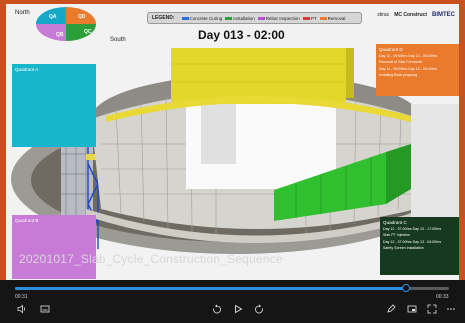 This screenshot has width=465, height=323. Describe the element at coordinates (401, 62) in the screenshot. I see `quadrant-d-line: Removal of Slab Formwork` at that location.